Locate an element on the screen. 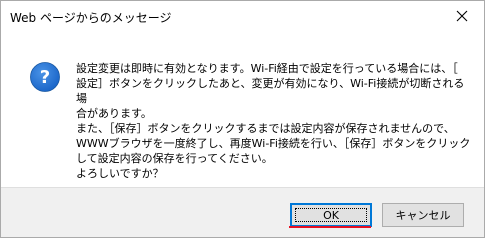 Image resolution: width=487 pixels, height=240 pixels. cancel-button: キャンセル is located at coordinates (423, 215).